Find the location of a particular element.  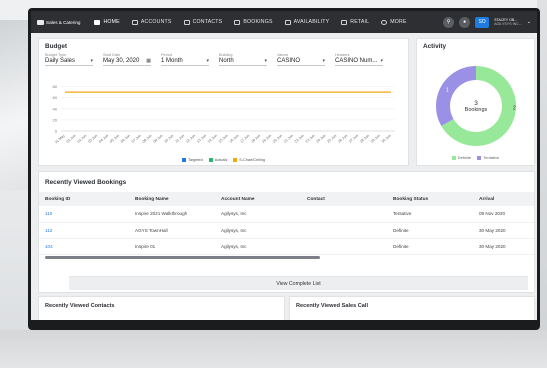

accounts-icon is located at coordinates (134, 22).